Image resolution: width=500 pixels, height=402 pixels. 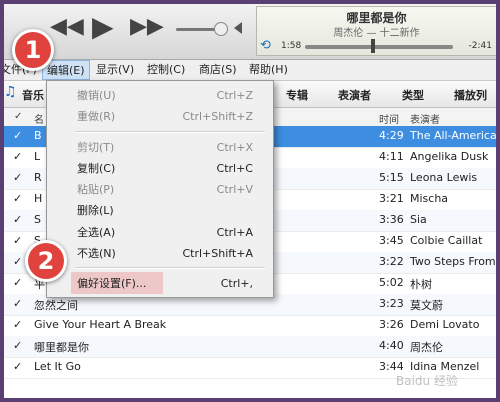 What do you see at coordinates (38, 177) in the screenshot?
I see `song-name: R` at bounding box center [38, 177].